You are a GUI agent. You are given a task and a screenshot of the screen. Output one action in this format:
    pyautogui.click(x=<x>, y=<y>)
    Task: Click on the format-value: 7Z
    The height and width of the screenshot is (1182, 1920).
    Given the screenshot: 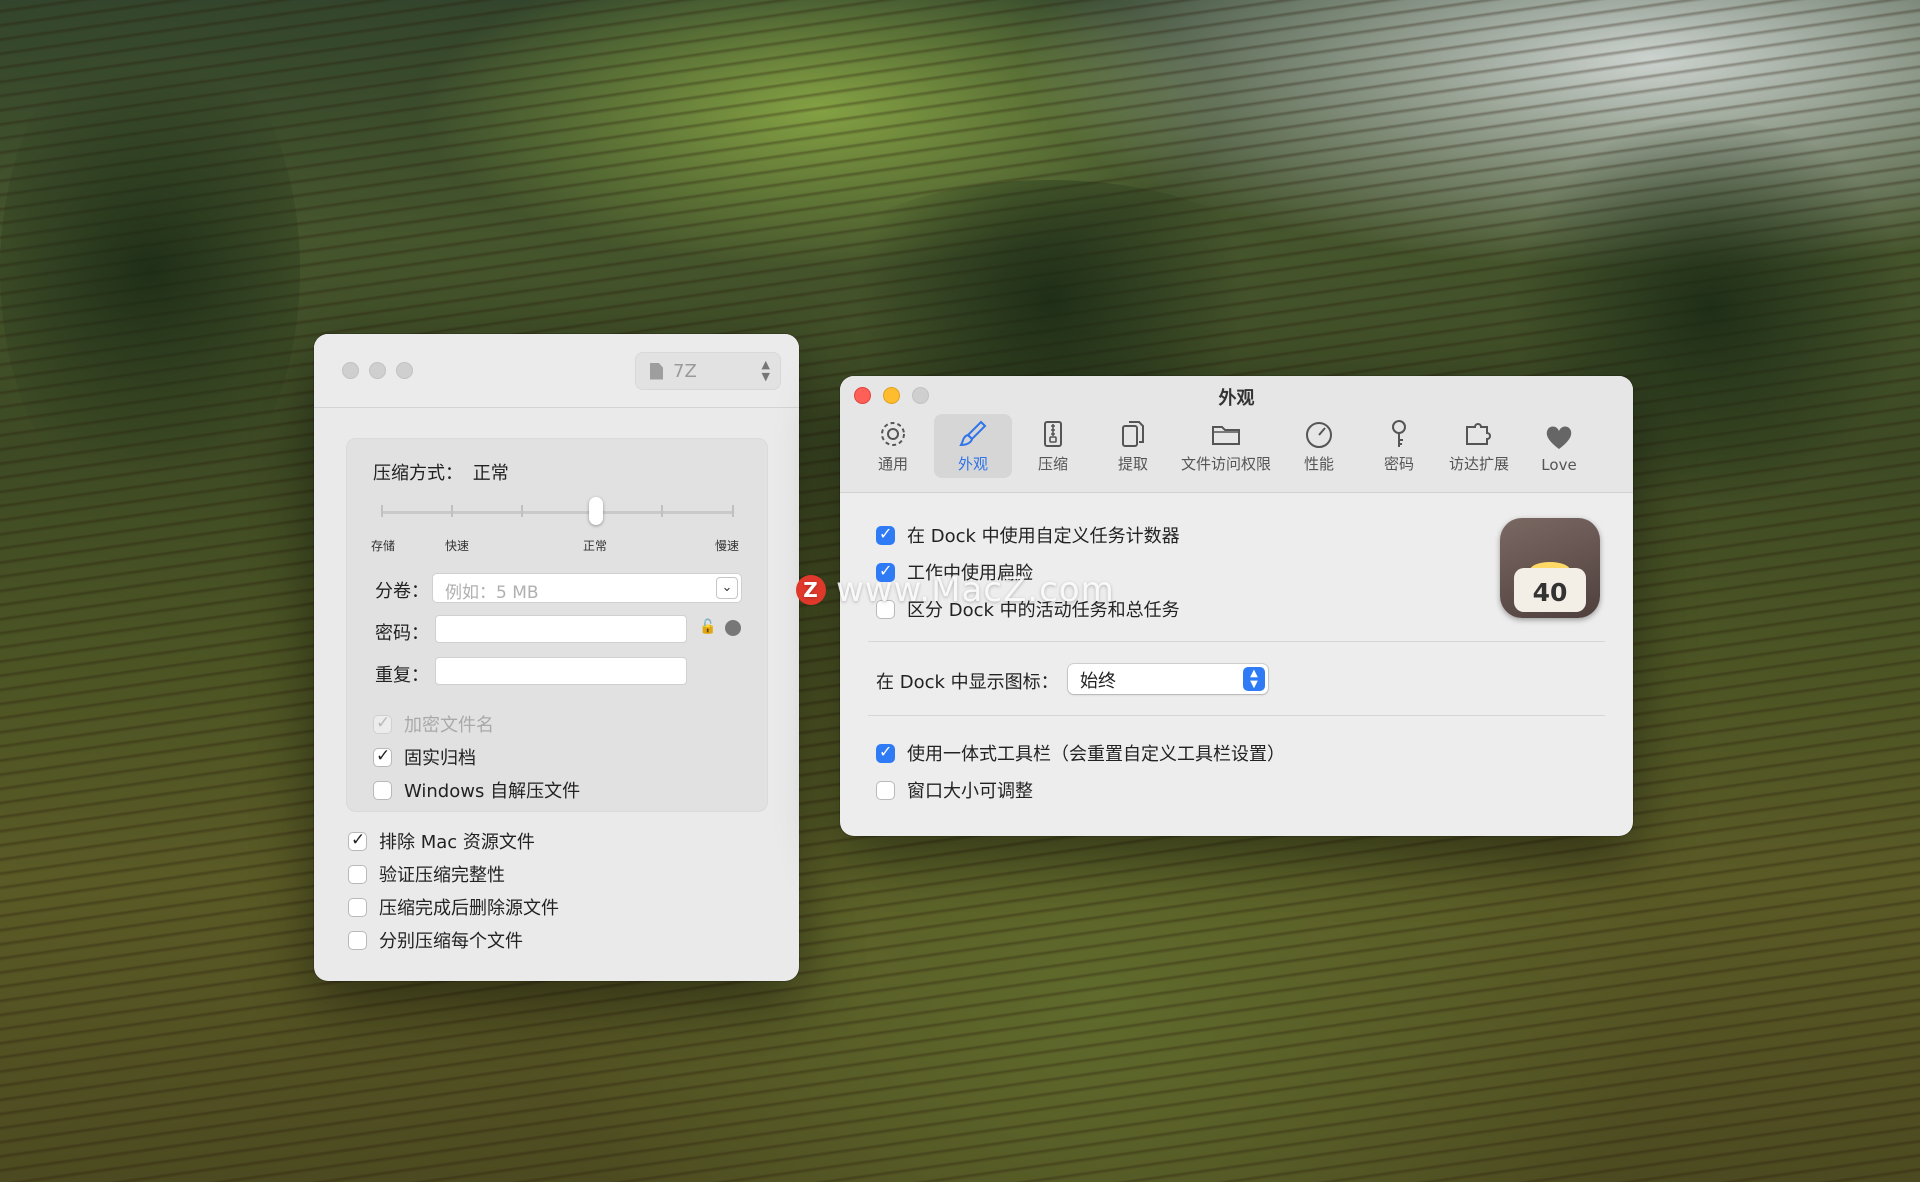 What is the action you would take?
    pyautogui.click(x=685, y=371)
    